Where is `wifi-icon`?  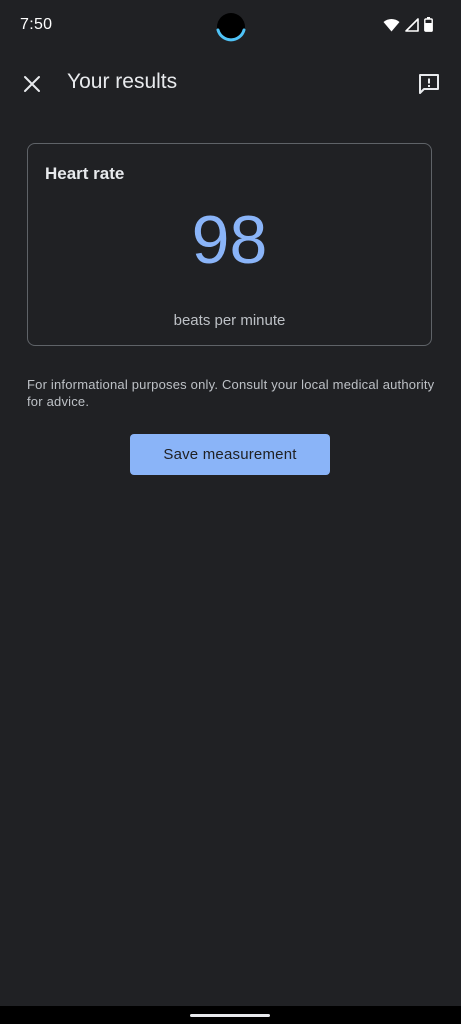 wifi-icon is located at coordinates (391, 24).